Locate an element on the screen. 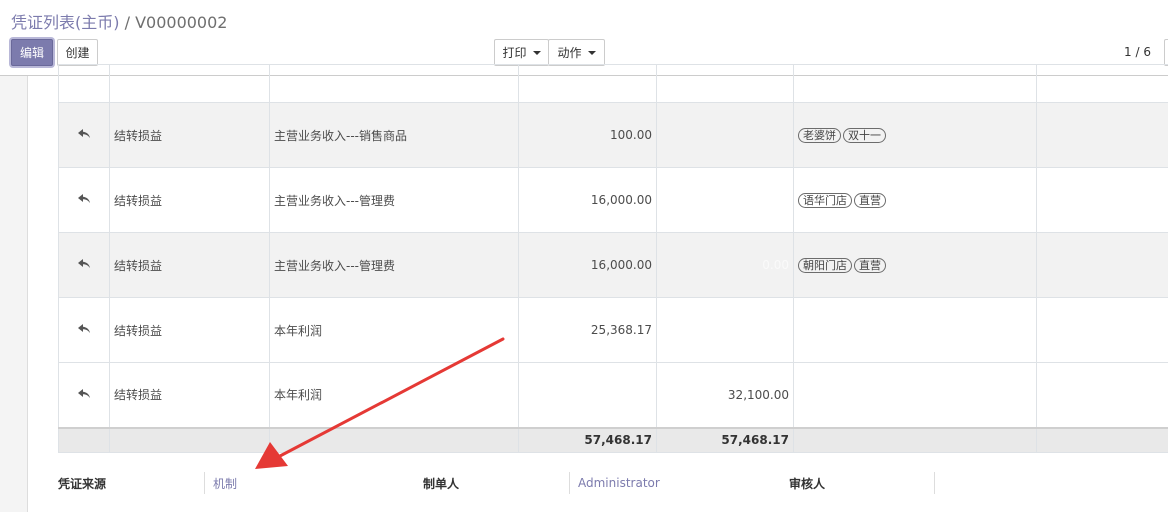  breadcrumb: 凭证列表(主币) / V00000002 is located at coordinates (119, 21).